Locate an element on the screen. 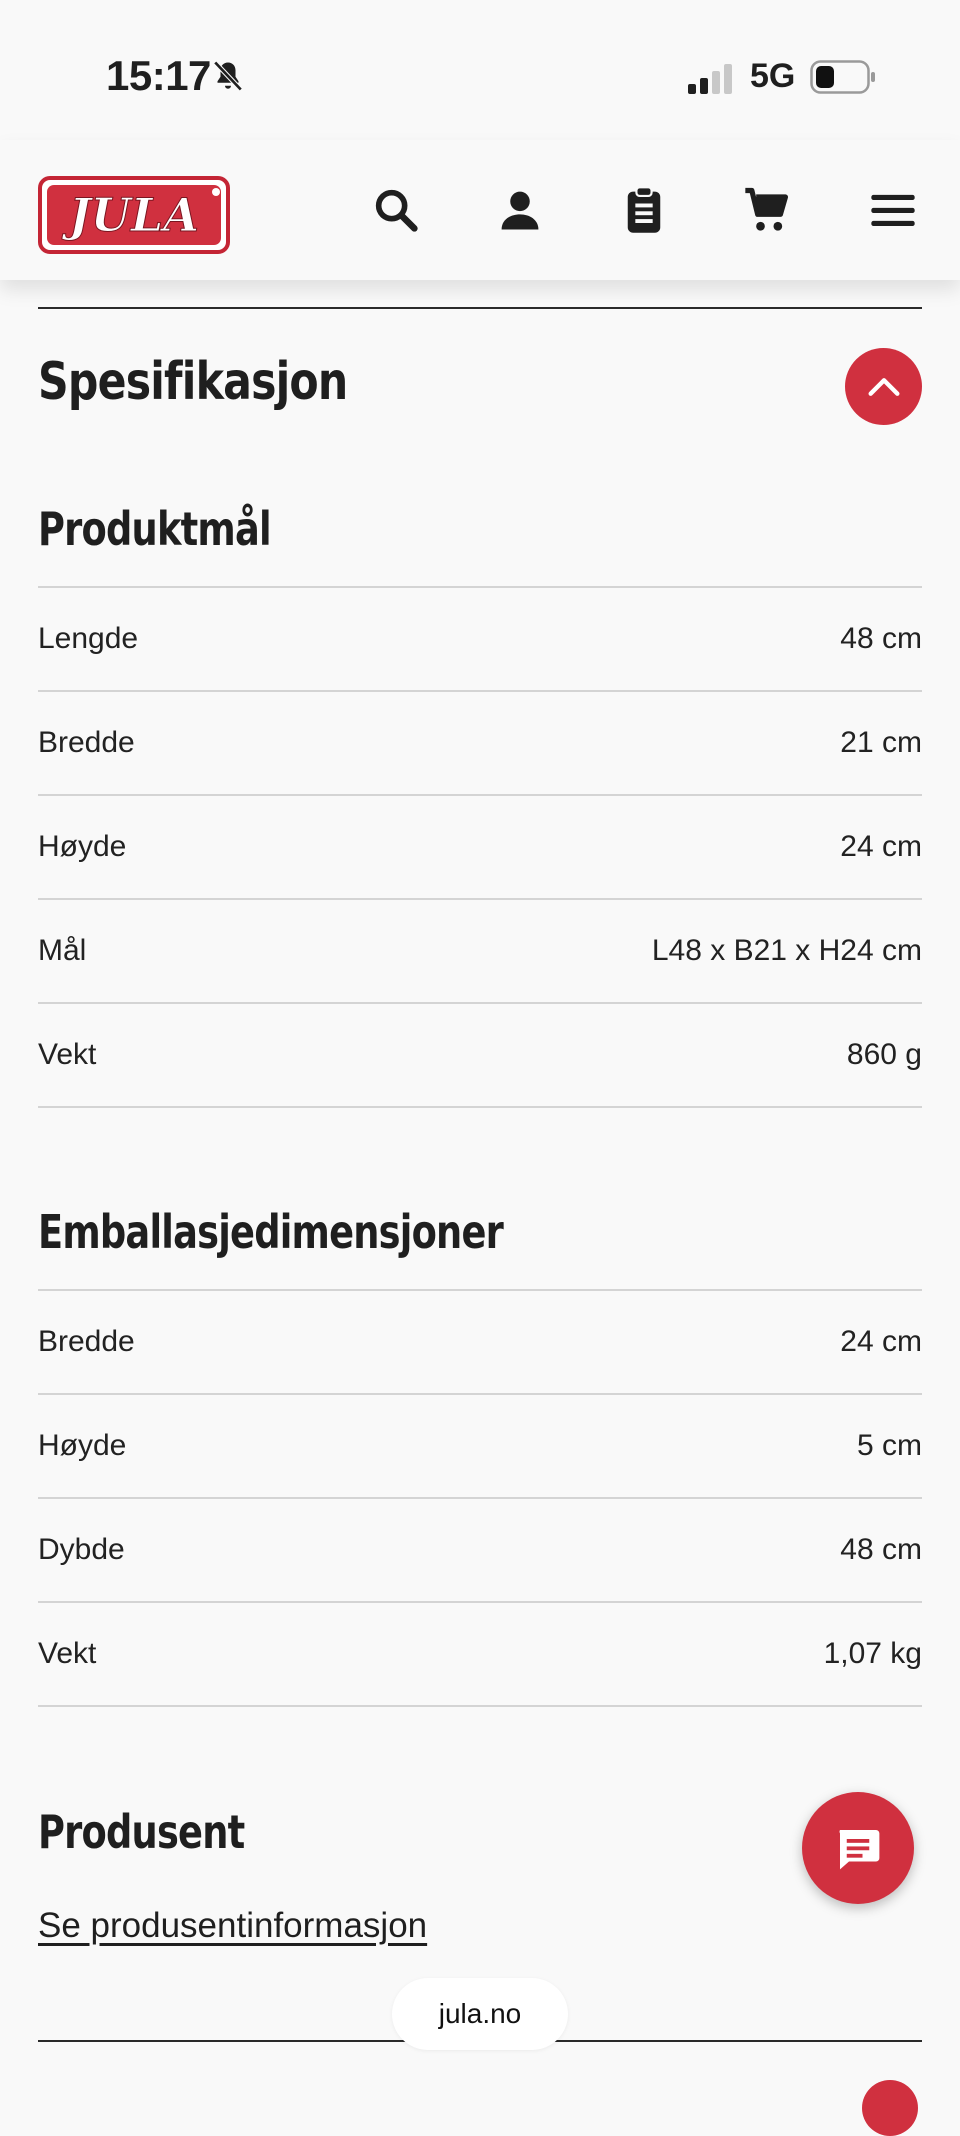 This screenshot has height=2136, width=960. menu-icon is located at coordinates (893, 210).